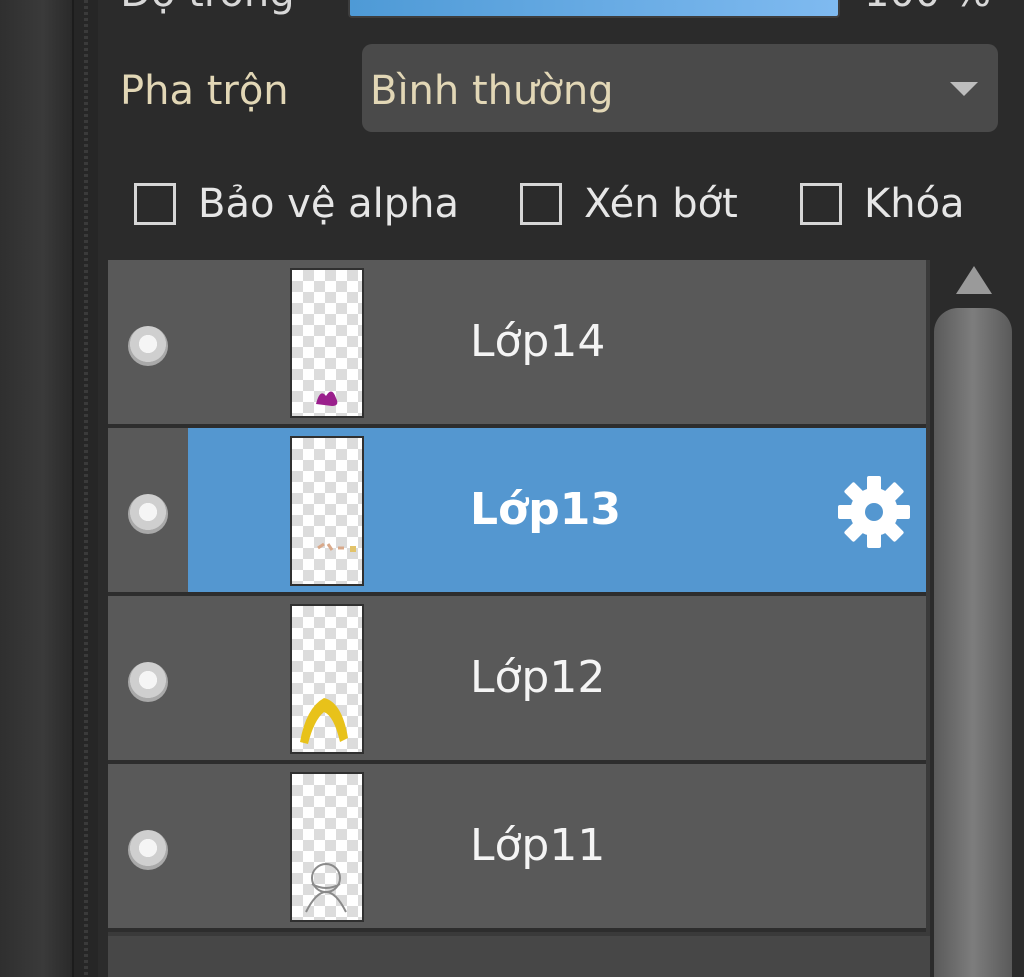  I want to click on layer-name: Lớp11, so click(538, 845).